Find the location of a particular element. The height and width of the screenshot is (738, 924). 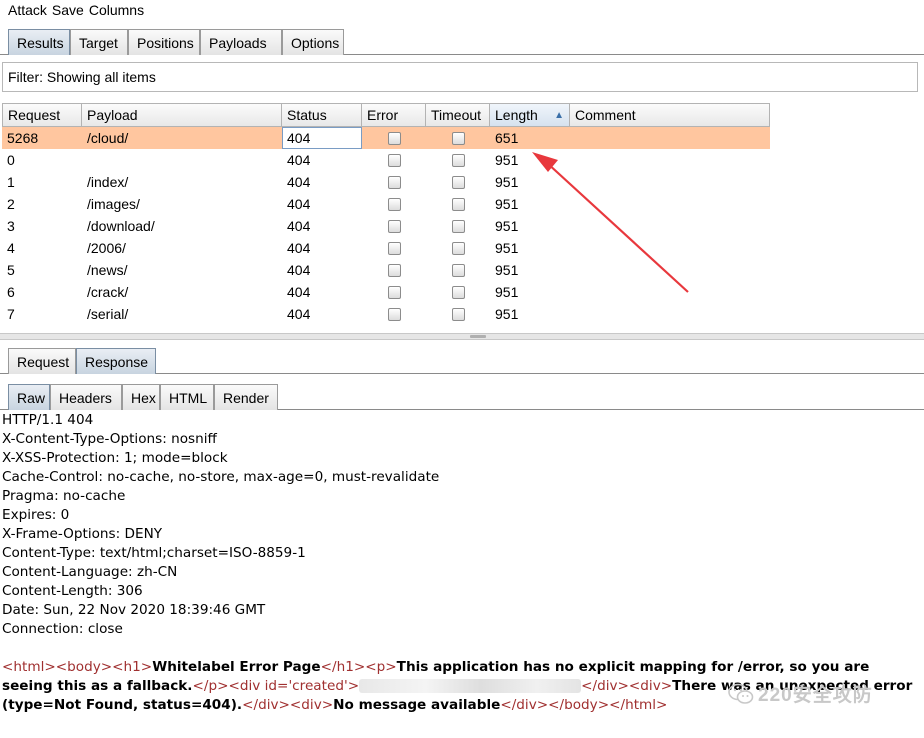

header-line: Expires: 0 is located at coordinates (462, 515).